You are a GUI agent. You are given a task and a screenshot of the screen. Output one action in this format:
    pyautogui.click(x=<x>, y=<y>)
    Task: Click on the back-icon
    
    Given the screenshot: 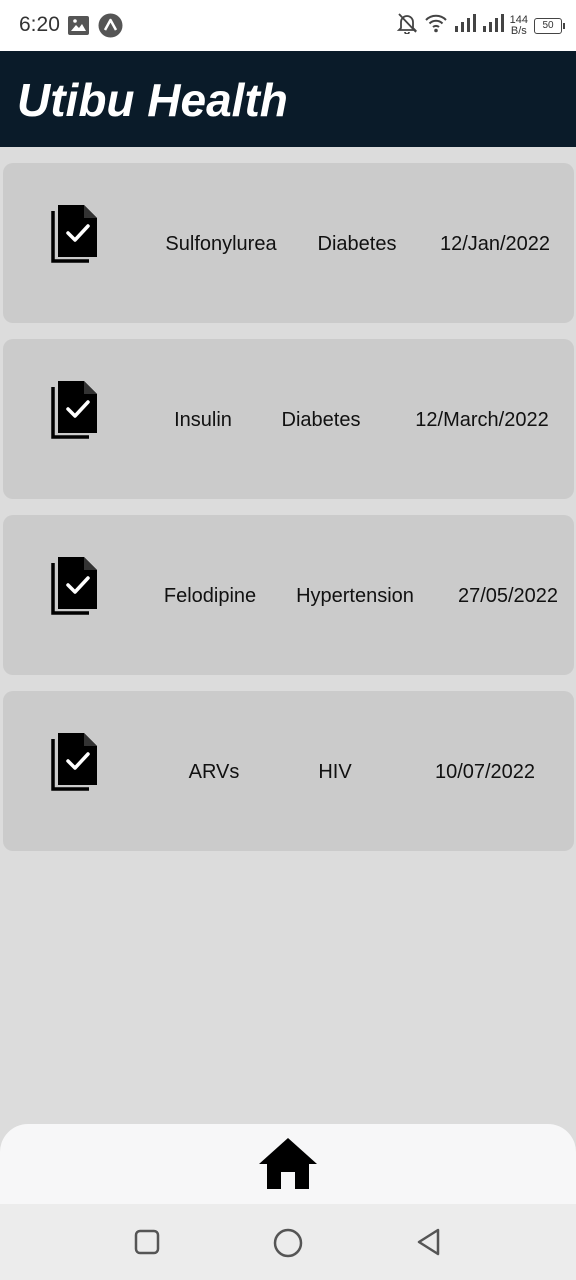 What is the action you would take?
    pyautogui.click(x=429, y=1242)
    